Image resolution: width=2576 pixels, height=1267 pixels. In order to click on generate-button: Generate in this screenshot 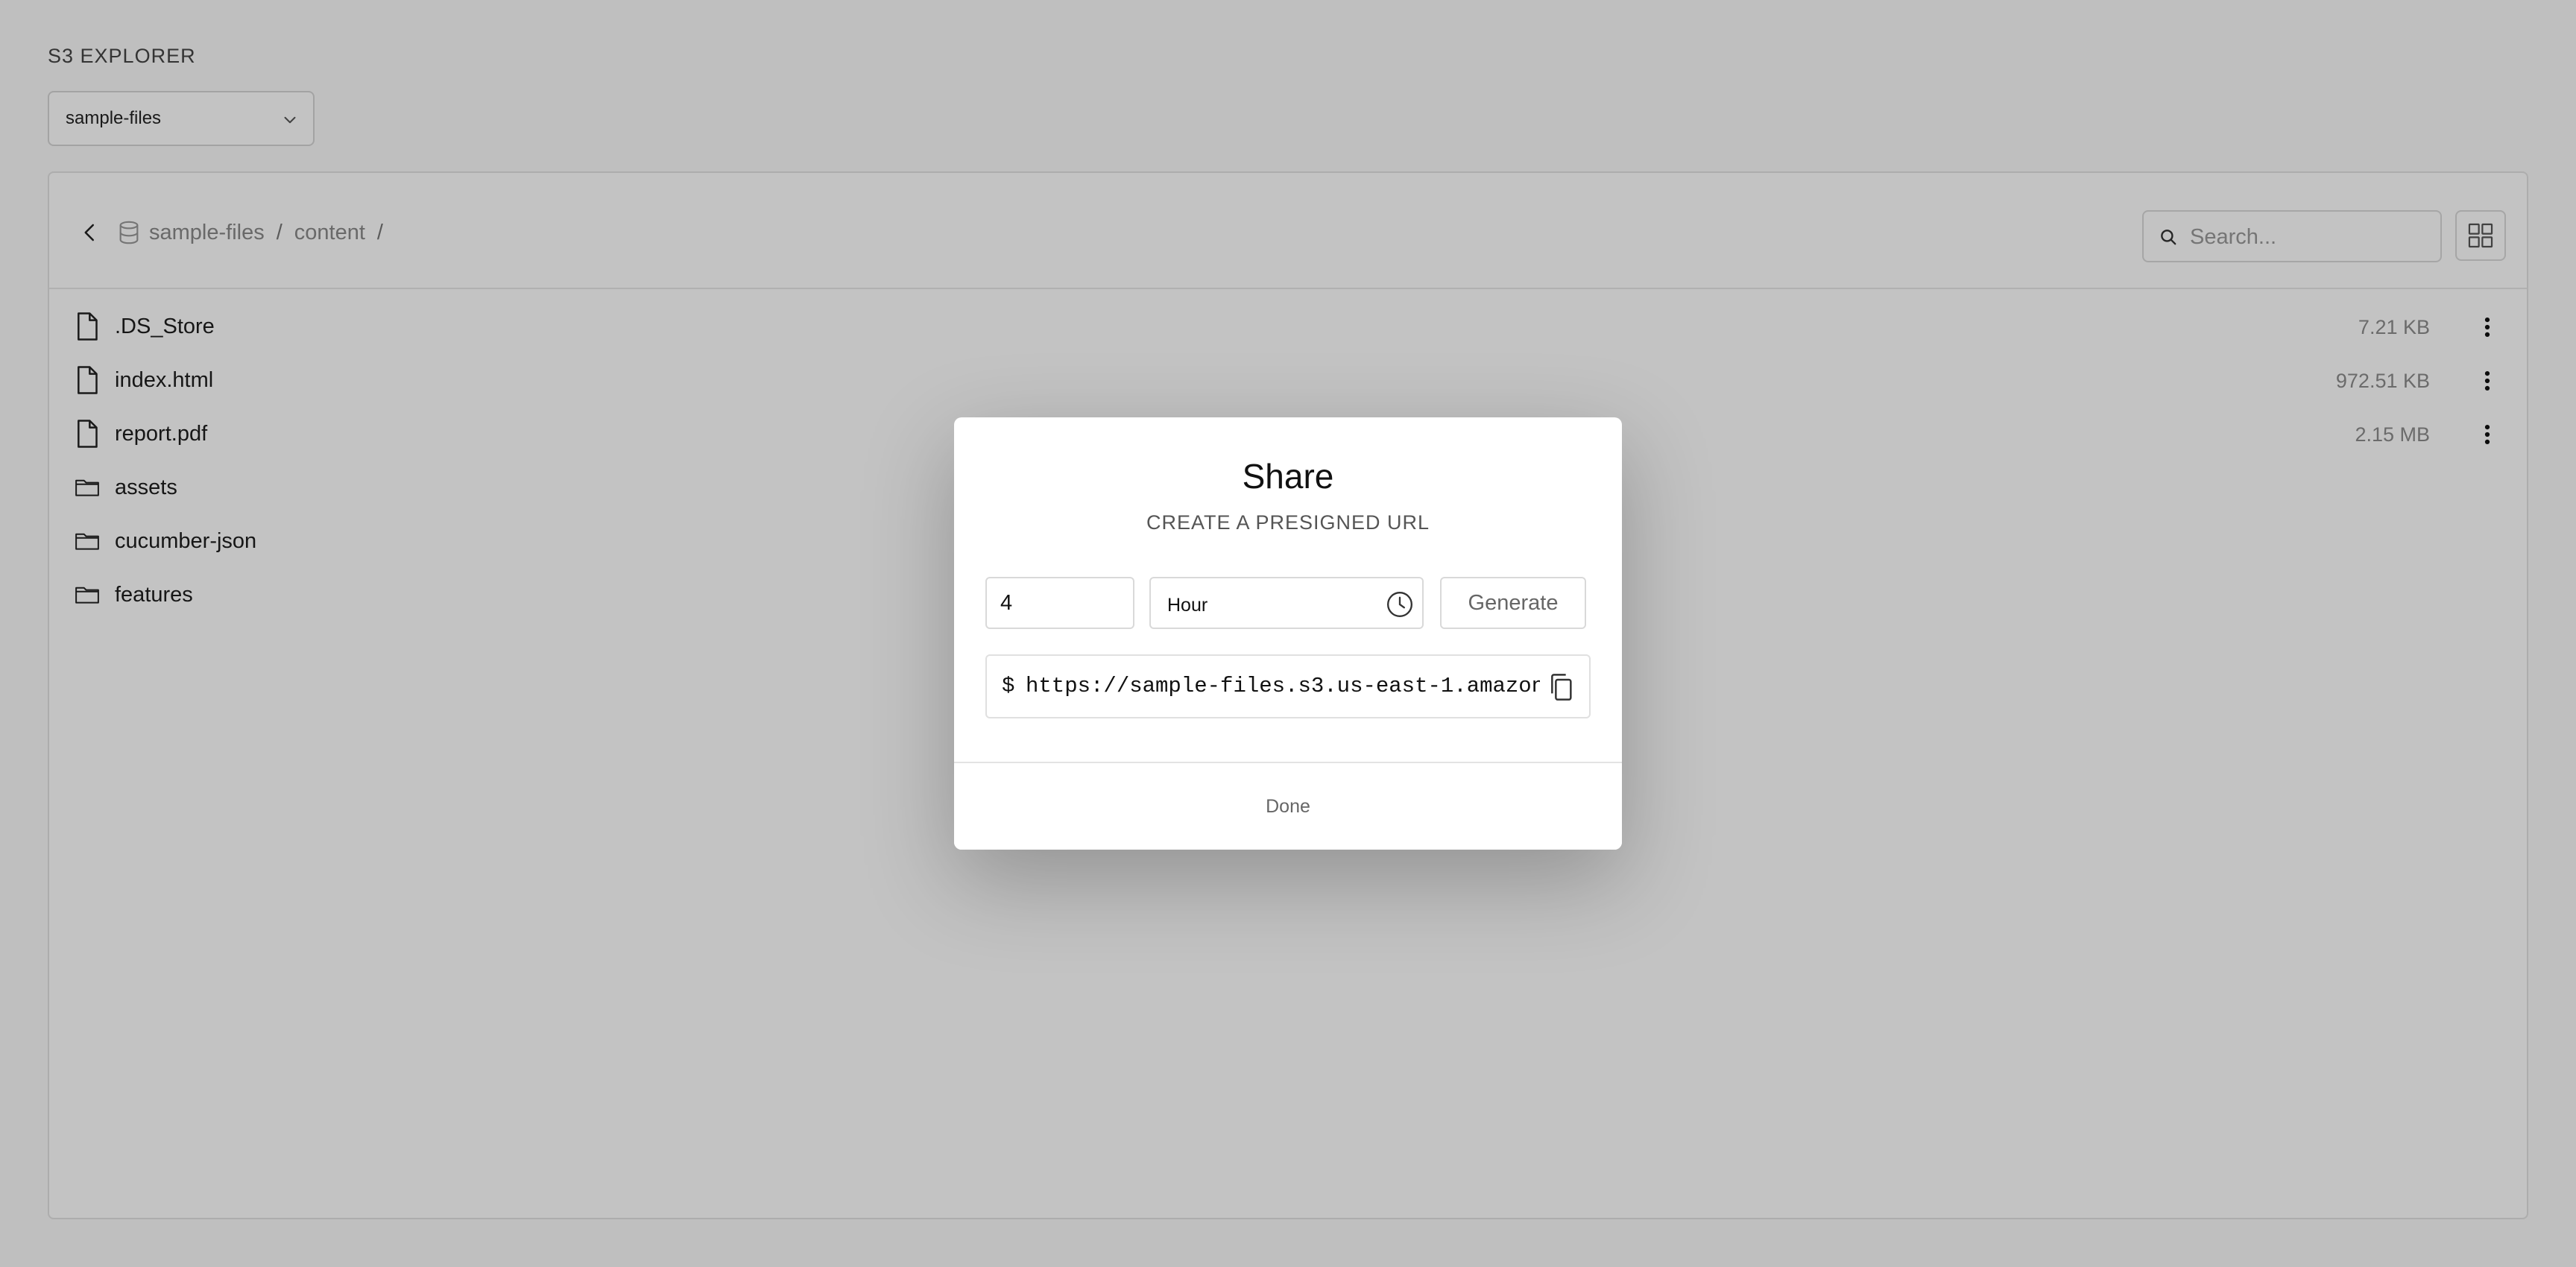, I will do `click(1513, 603)`.